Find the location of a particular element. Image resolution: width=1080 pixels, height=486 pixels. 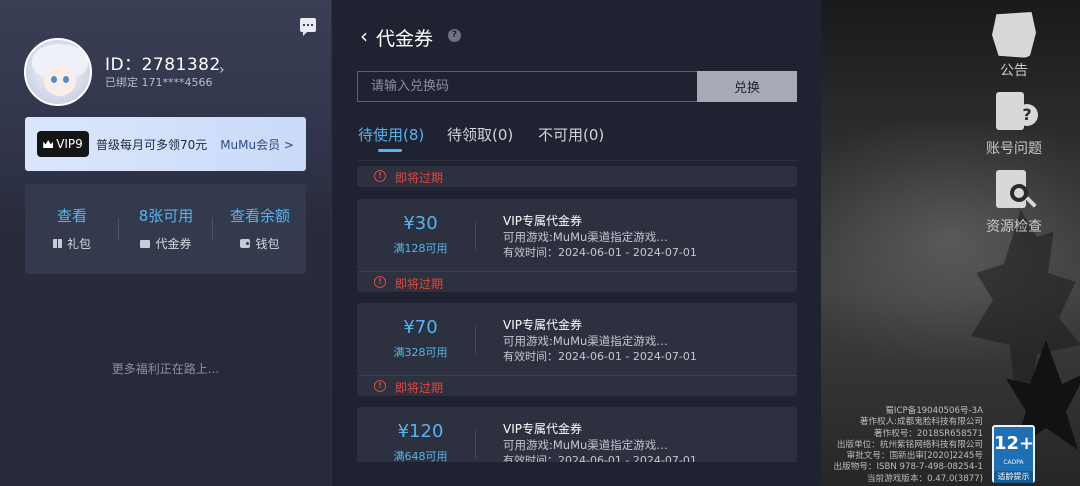

message-icon is located at coordinates (308, 27).